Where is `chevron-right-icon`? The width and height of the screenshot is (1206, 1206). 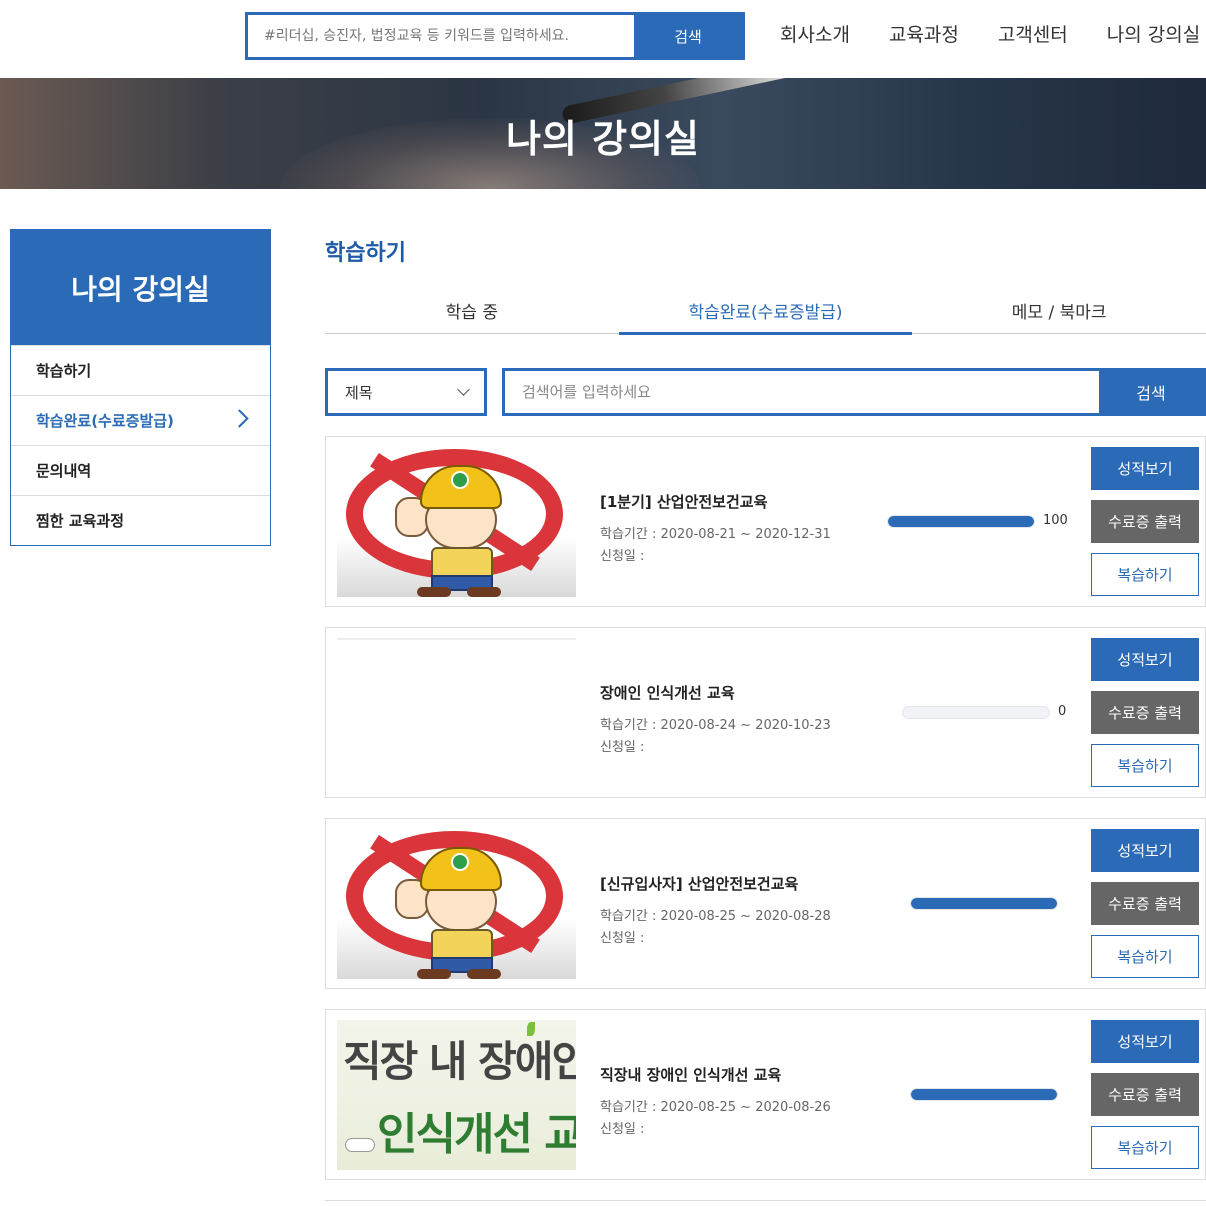 chevron-right-icon is located at coordinates (239, 418).